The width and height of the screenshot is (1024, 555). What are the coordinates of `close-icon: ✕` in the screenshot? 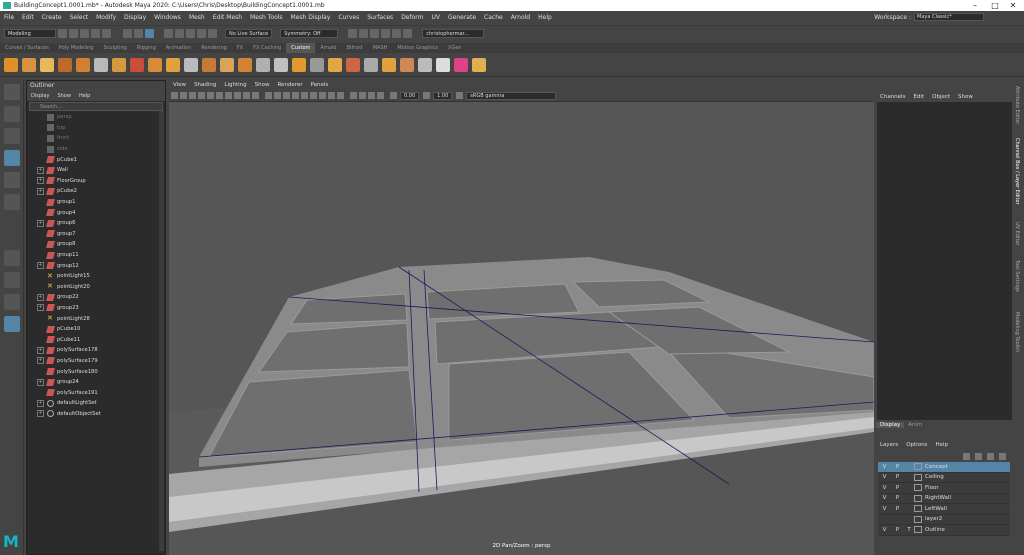 It's located at (1013, 5).